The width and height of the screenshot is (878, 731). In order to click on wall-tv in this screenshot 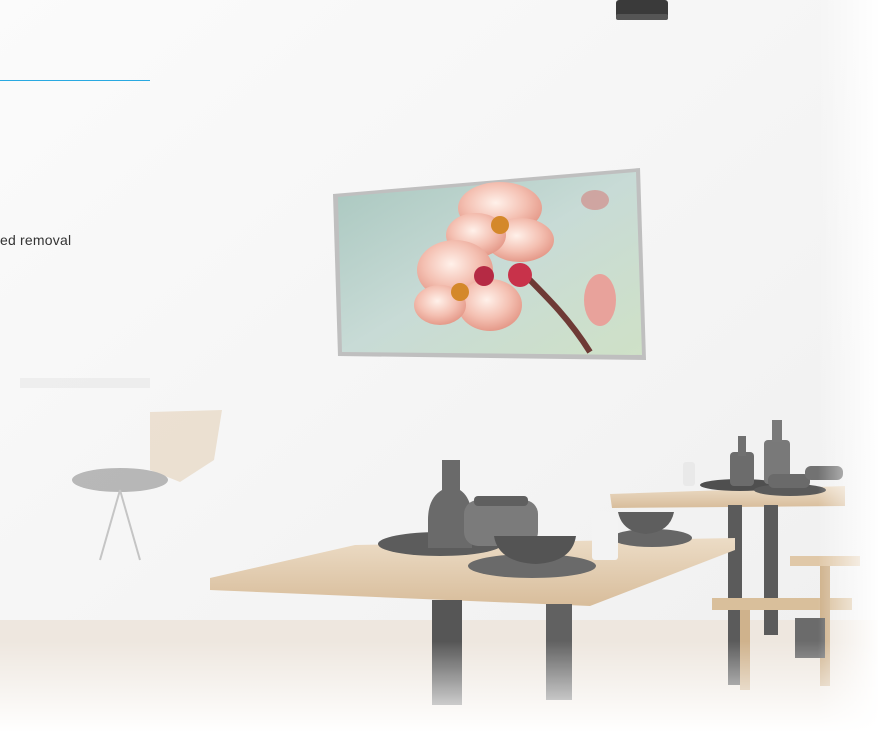, I will do `click(489, 264)`.